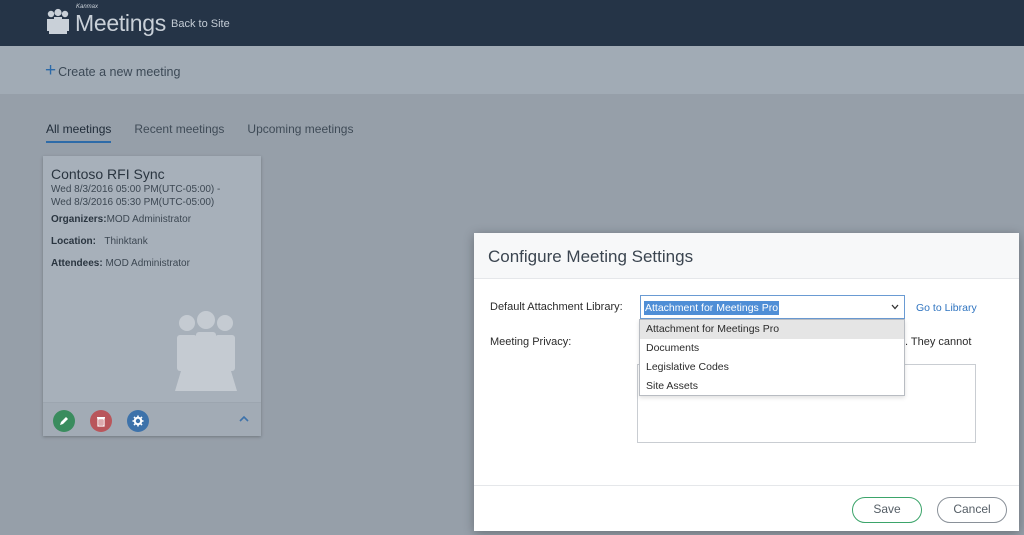  Describe the element at coordinates (51, 70) in the screenshot. I see `plus-icon: +` at that location.